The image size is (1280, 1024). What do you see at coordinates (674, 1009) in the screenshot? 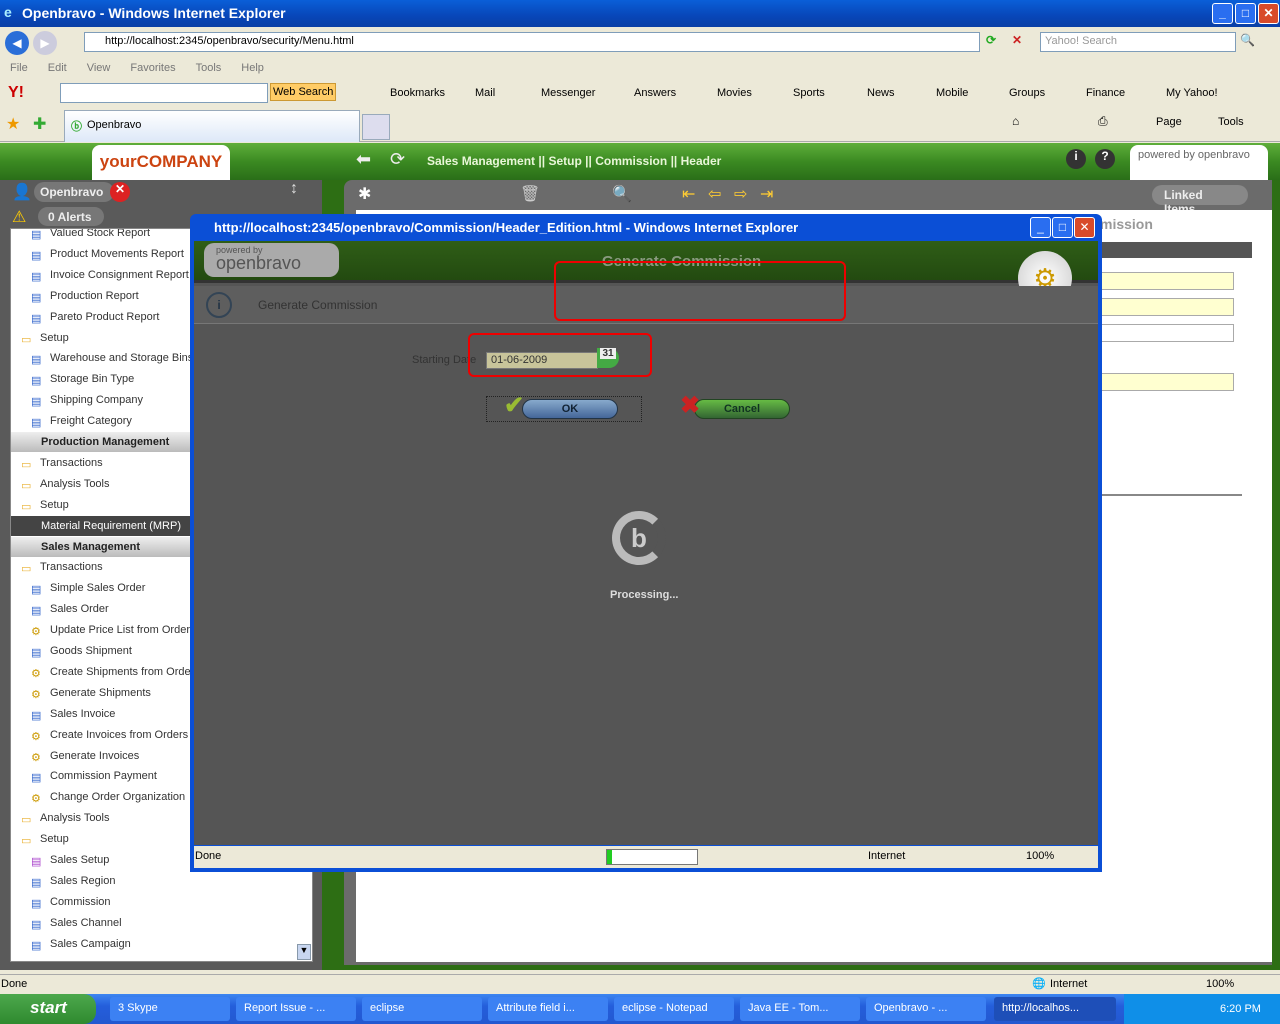
I see `task-eclipse-notepad: eclipse - Notepad` at bounding box center [674, 1009].